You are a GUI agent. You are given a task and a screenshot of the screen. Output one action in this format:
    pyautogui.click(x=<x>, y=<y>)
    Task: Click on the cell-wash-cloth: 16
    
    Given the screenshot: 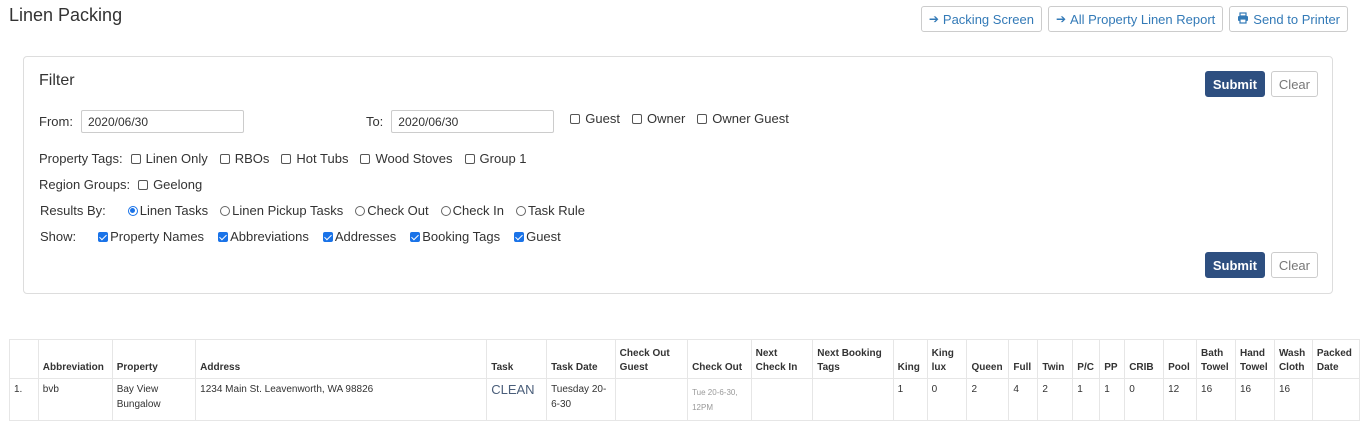 What is the action you would take?
    pyautogui.click(x=1293, y=399)
    